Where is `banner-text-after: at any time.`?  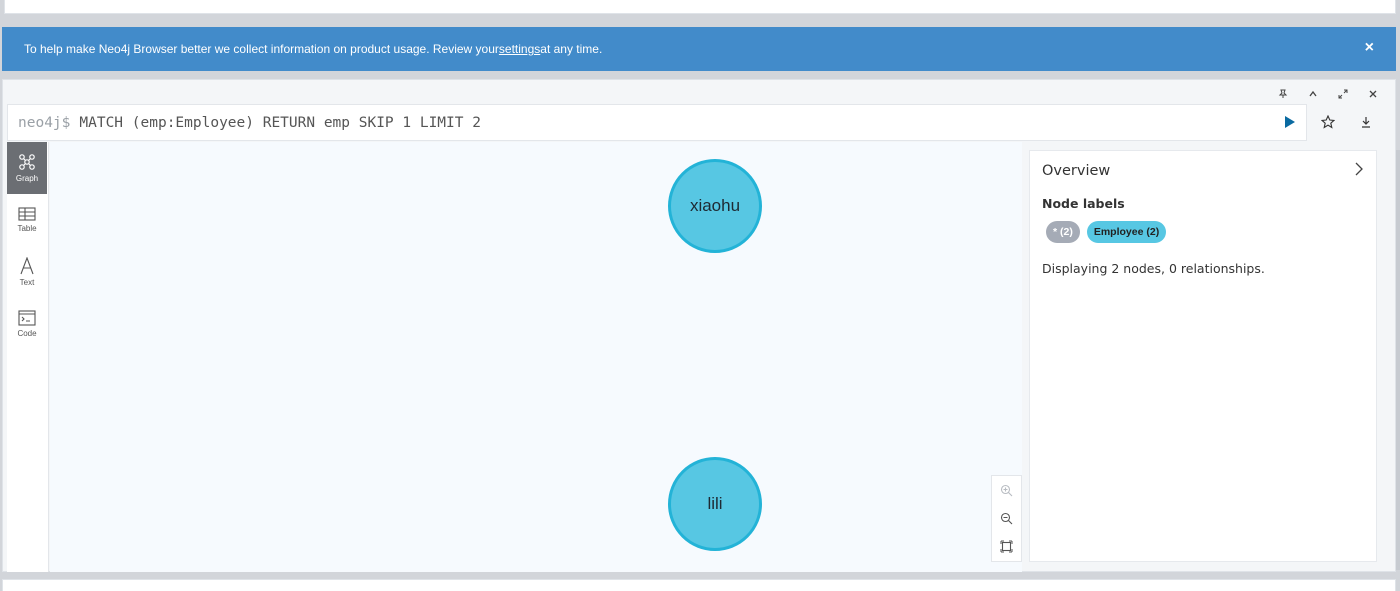 banner-text-after: at any time. is located at coordinates (571, 49).